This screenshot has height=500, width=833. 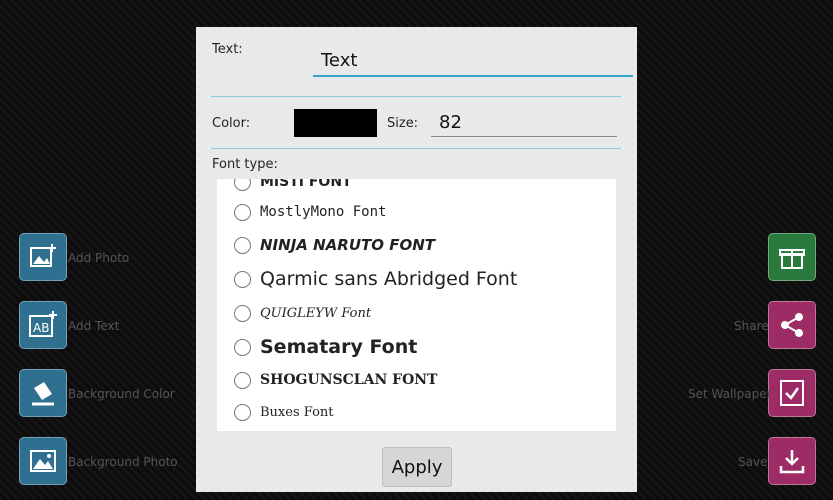 I want to click on font-option: Qarmic sans Abridged Font, so click(x=375, y=279).